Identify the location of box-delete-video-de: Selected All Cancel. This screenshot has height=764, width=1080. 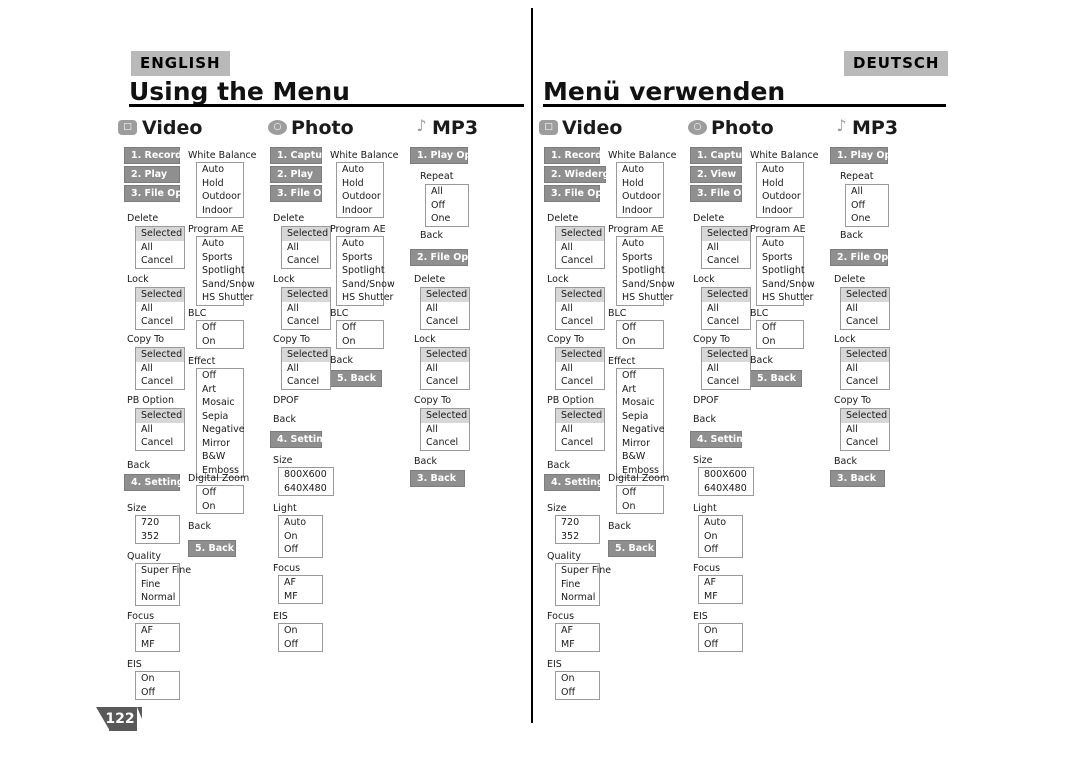
(580, 247).